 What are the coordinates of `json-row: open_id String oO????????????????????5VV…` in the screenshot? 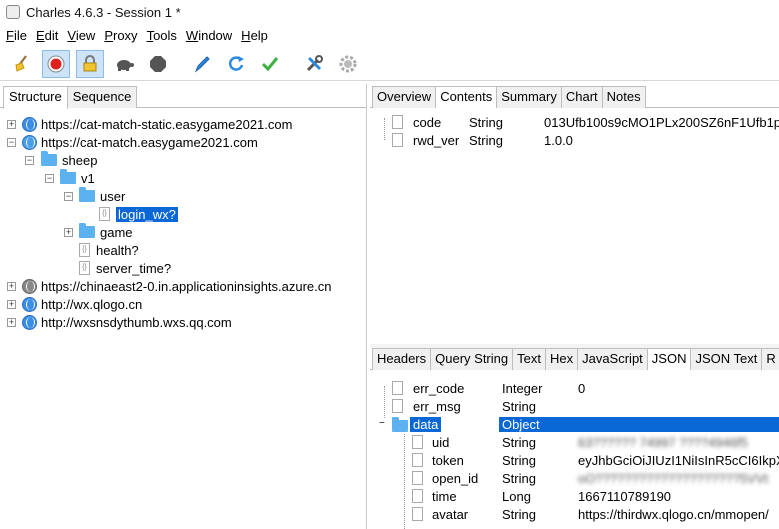 It's located at (574, 479).